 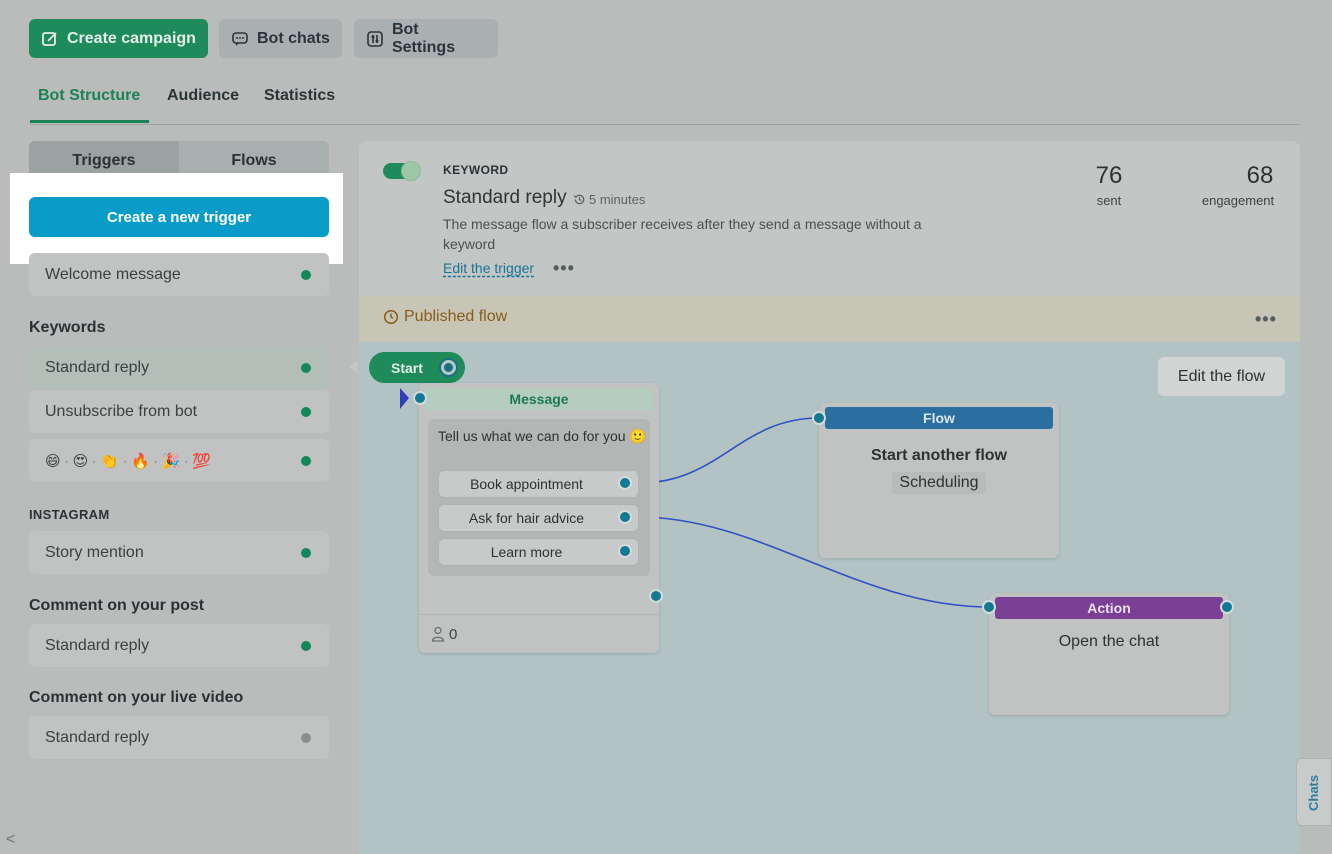 I want to click on user-icon, so click(x=438, y=634).